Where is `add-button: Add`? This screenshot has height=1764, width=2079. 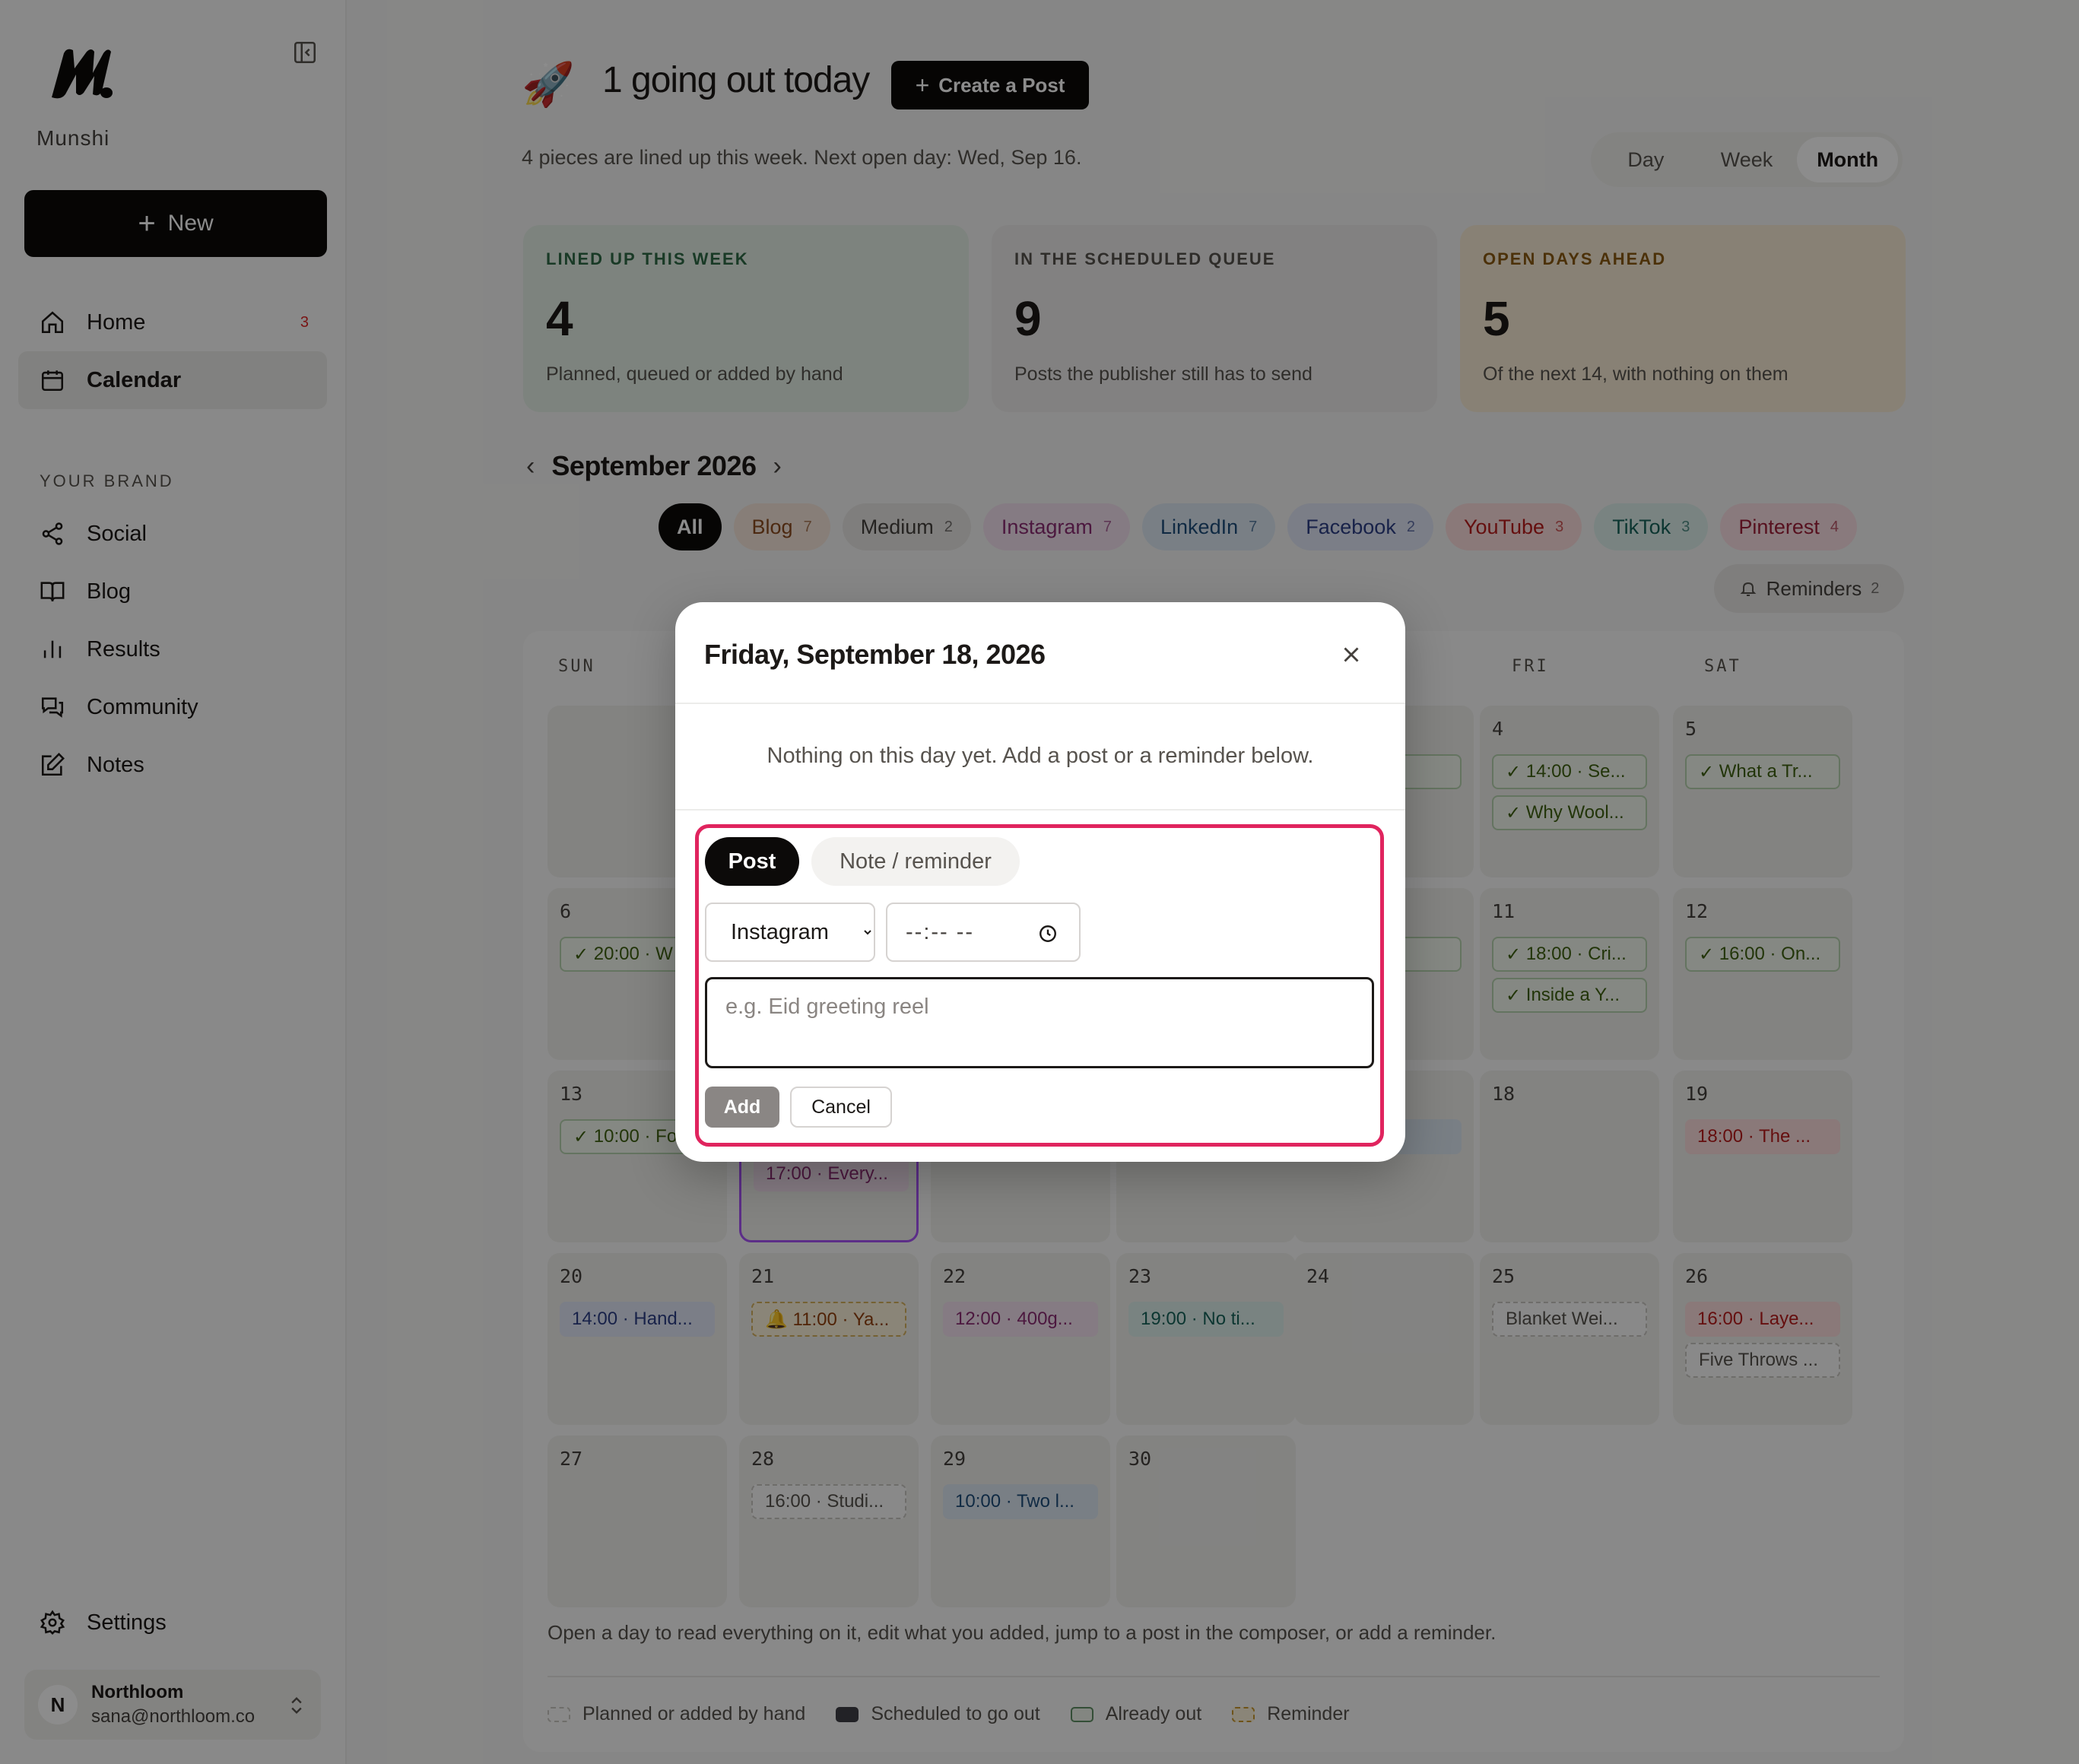 add-button: Add is located at coordinates (742, 1107).